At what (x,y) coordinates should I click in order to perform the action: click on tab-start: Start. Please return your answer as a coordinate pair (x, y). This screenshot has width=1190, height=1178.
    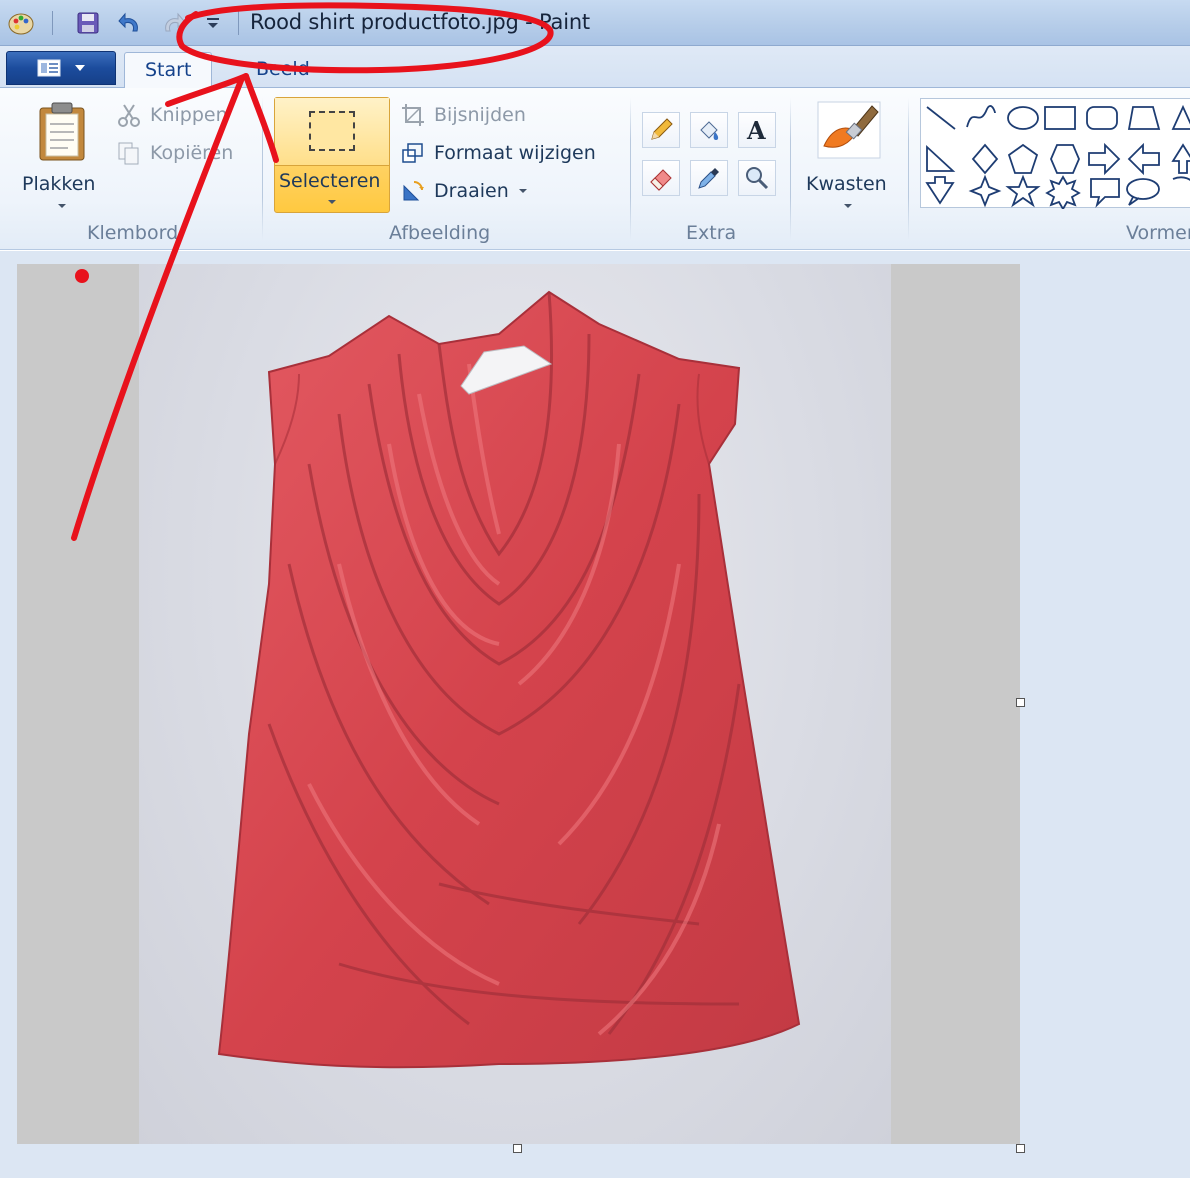
    Looking at the image, I should click on (168, 70).